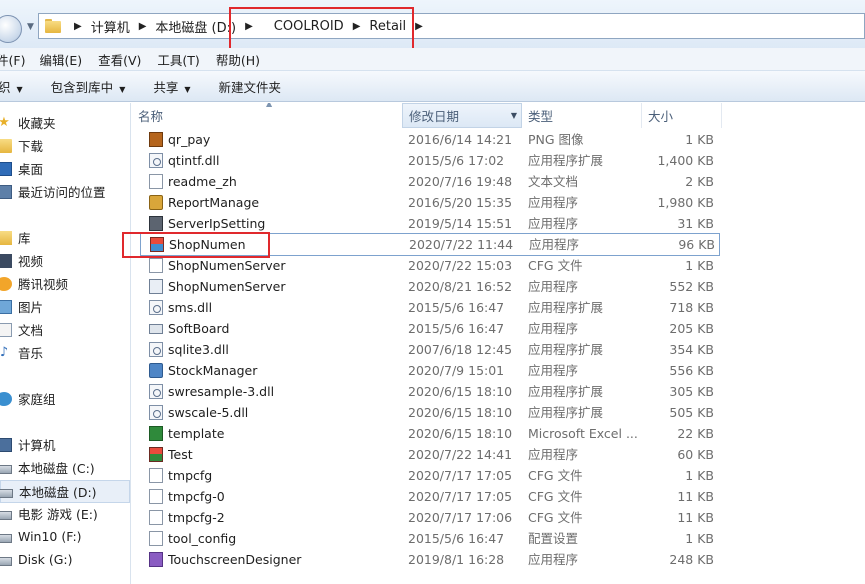 This screenshot has width=865, height=584. Describe the element at coordinates (695, 517) in the screenshot. I see `file-size: 11 KB` at that location.